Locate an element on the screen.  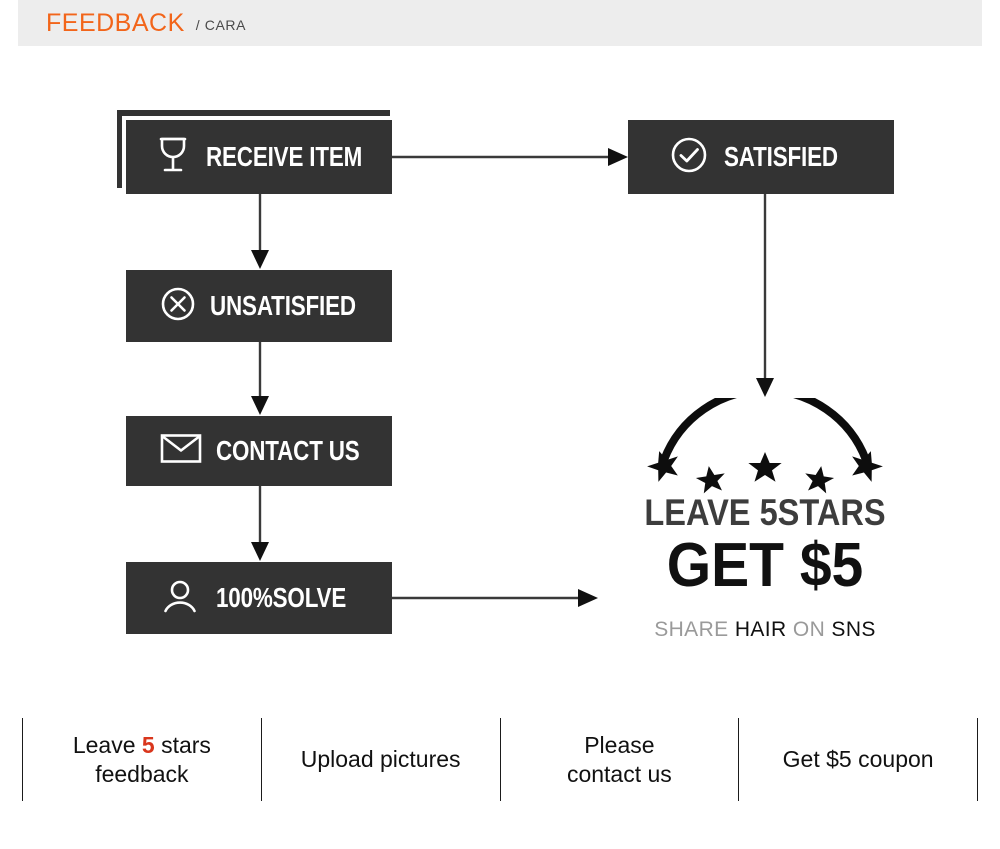
footer-cell-post-0: stars is located at coordinates (182, 745).